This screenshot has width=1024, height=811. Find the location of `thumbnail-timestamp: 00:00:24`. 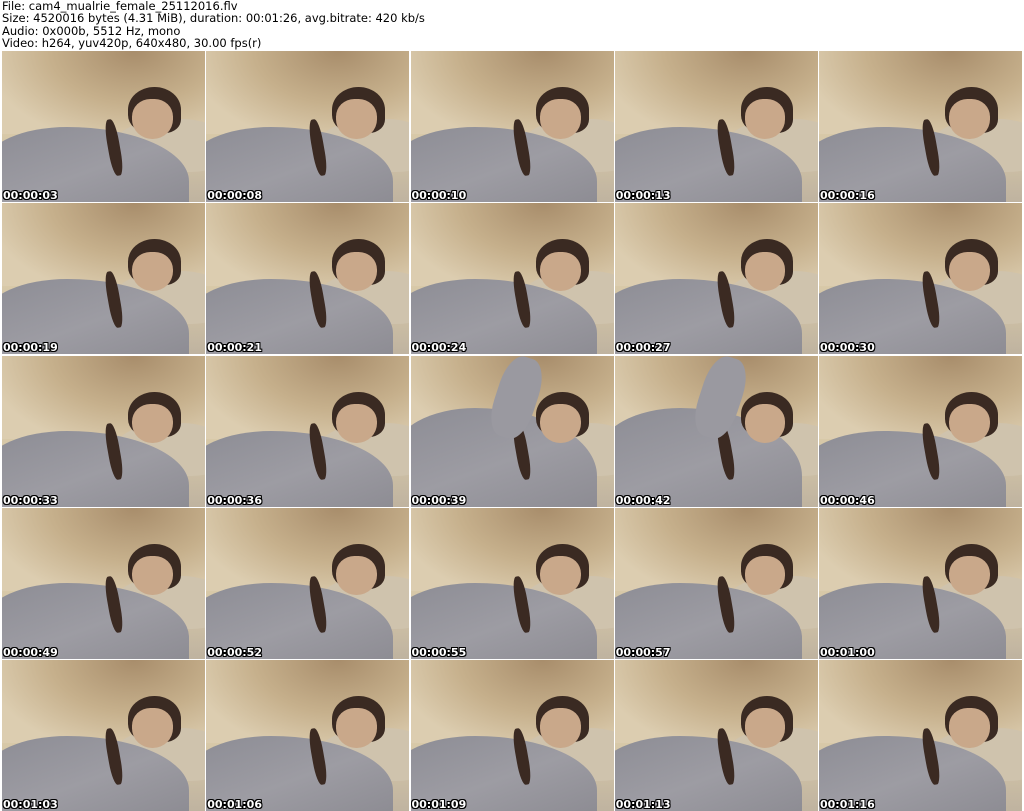

thumbnail-timestamp: 00:00:24 is located at coordinates (439, 348).